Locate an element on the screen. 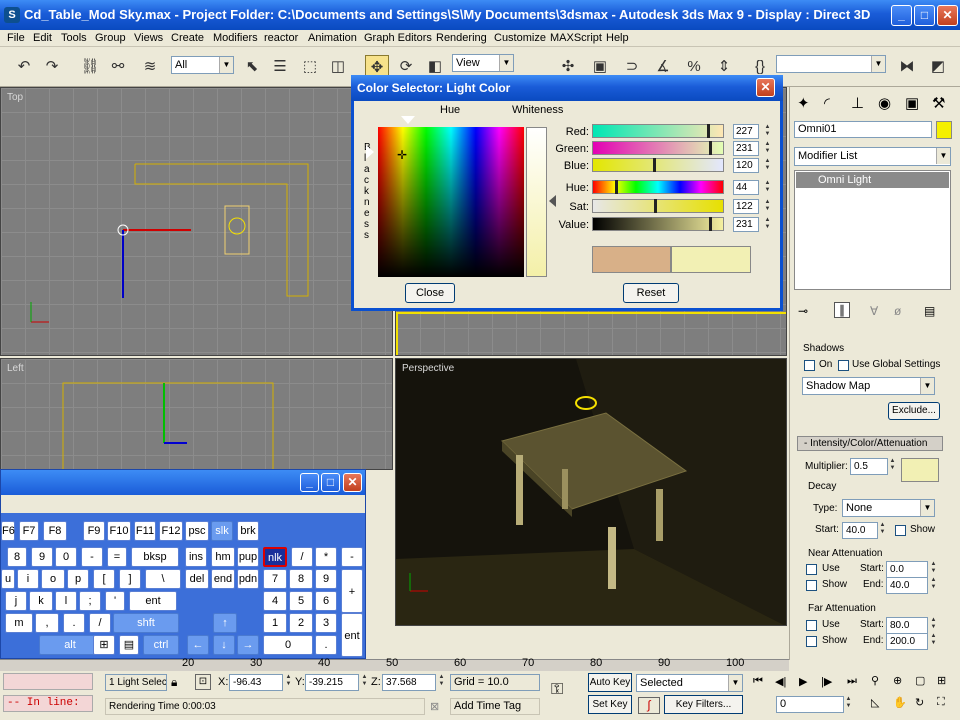  key-F7: F7 is located at coordinates (29, 531).